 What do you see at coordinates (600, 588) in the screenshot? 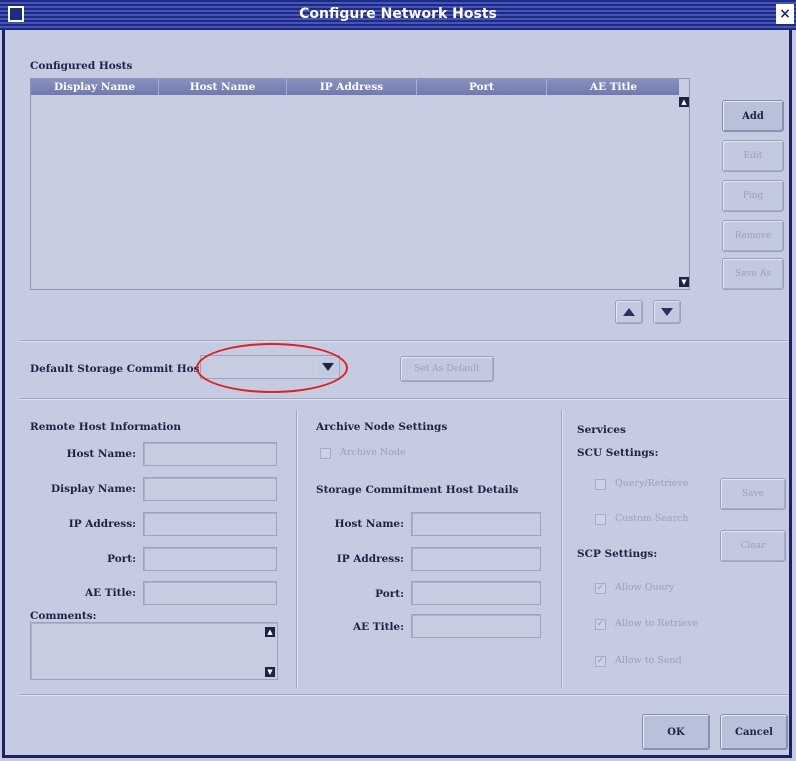
I see `allow-query-checkbox: ✓` at bounding box center [600, 588].